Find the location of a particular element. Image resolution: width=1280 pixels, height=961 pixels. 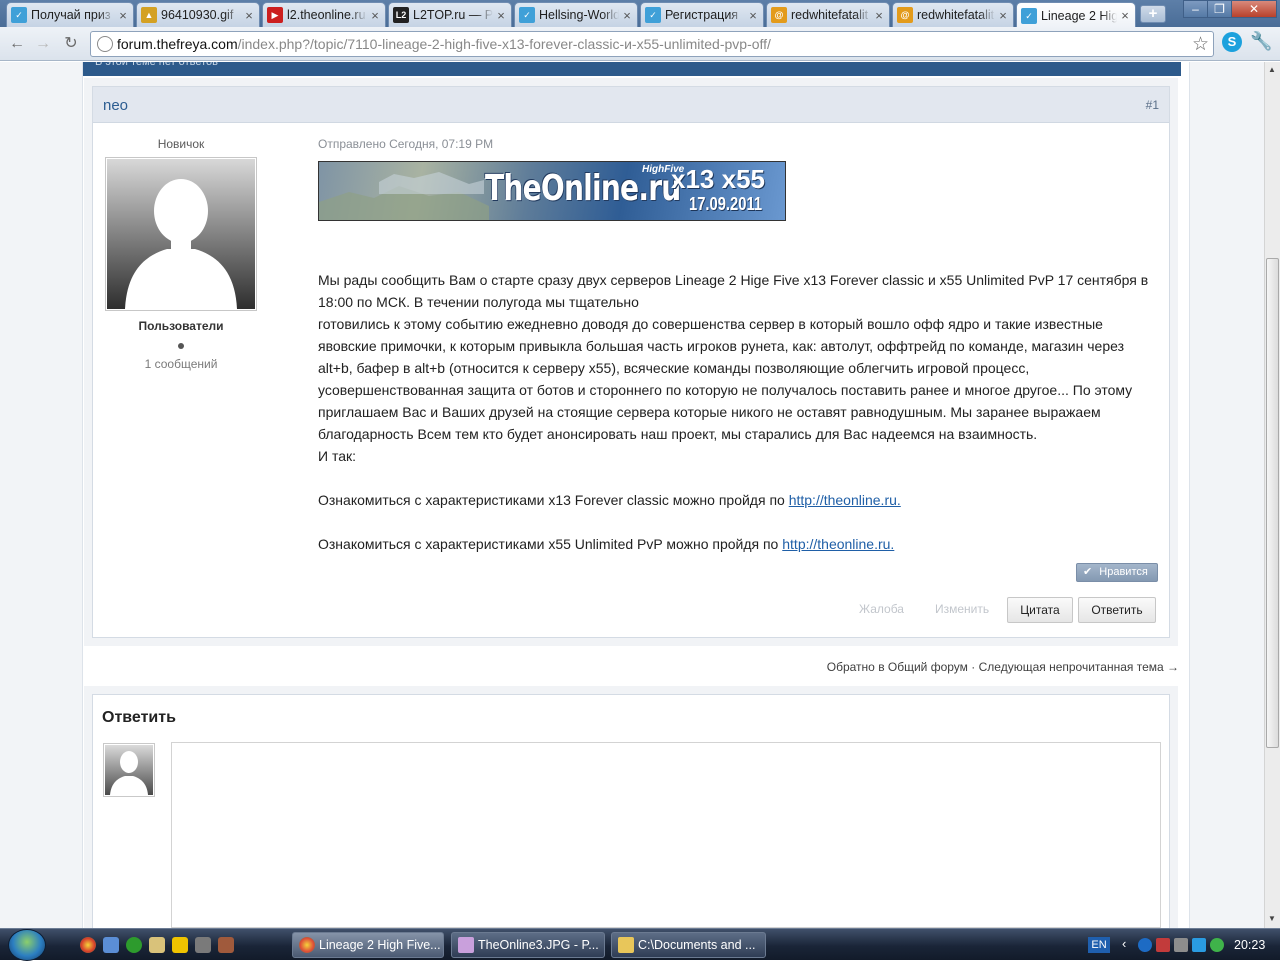

like-button: ✔ Нравится is located at coordinates (1117, 572).